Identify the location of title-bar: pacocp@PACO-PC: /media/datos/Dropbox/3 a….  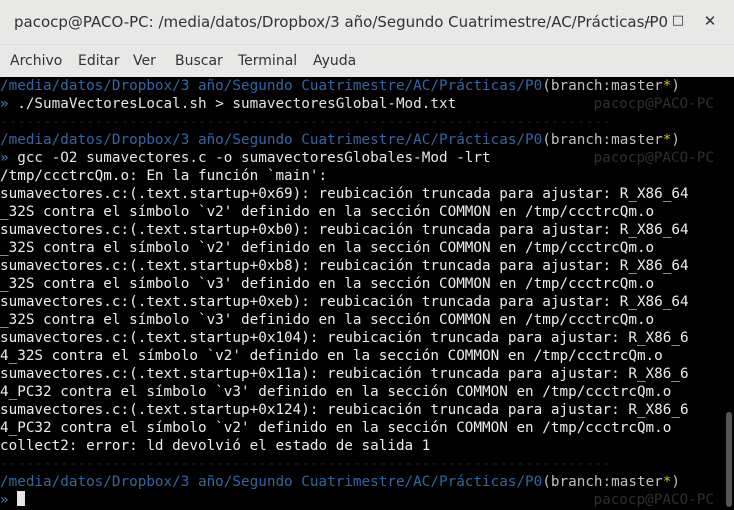
(367, 22).